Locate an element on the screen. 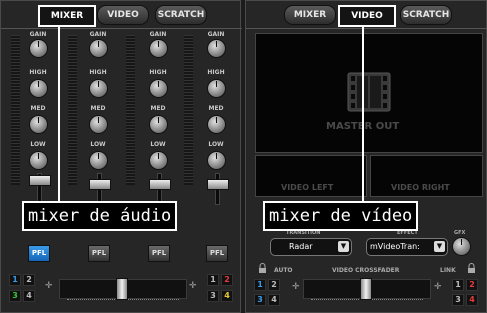  video-right-preview: VIDEO RIGHT is located at coordinates (426, 176).